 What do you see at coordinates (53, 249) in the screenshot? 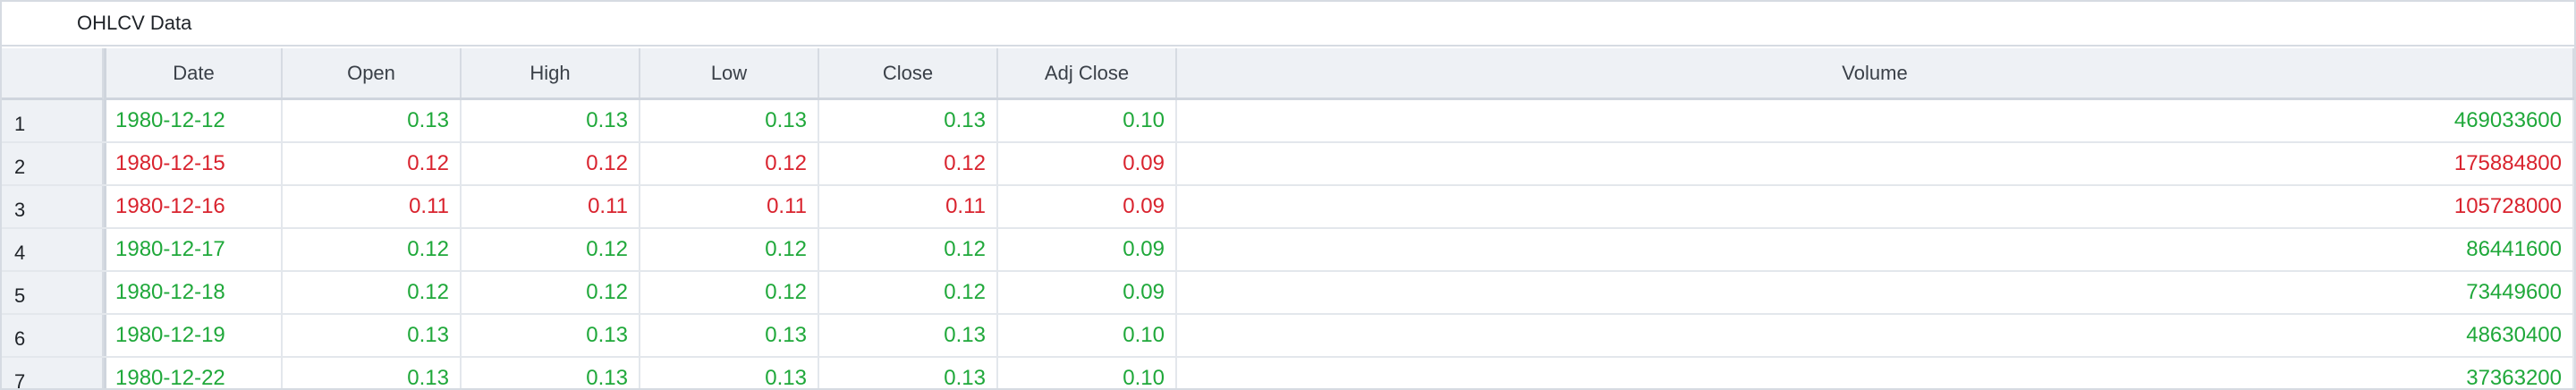
I see `row-number: 4` at bounding box center [53, 249].